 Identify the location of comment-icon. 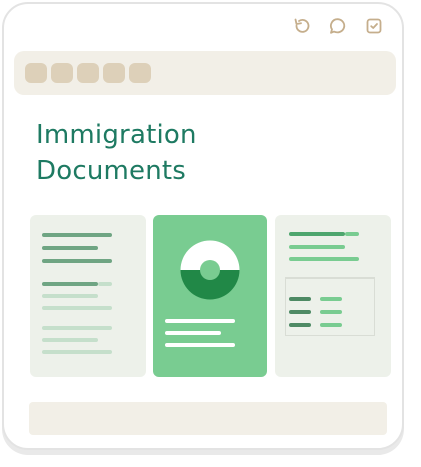
(338, 26).